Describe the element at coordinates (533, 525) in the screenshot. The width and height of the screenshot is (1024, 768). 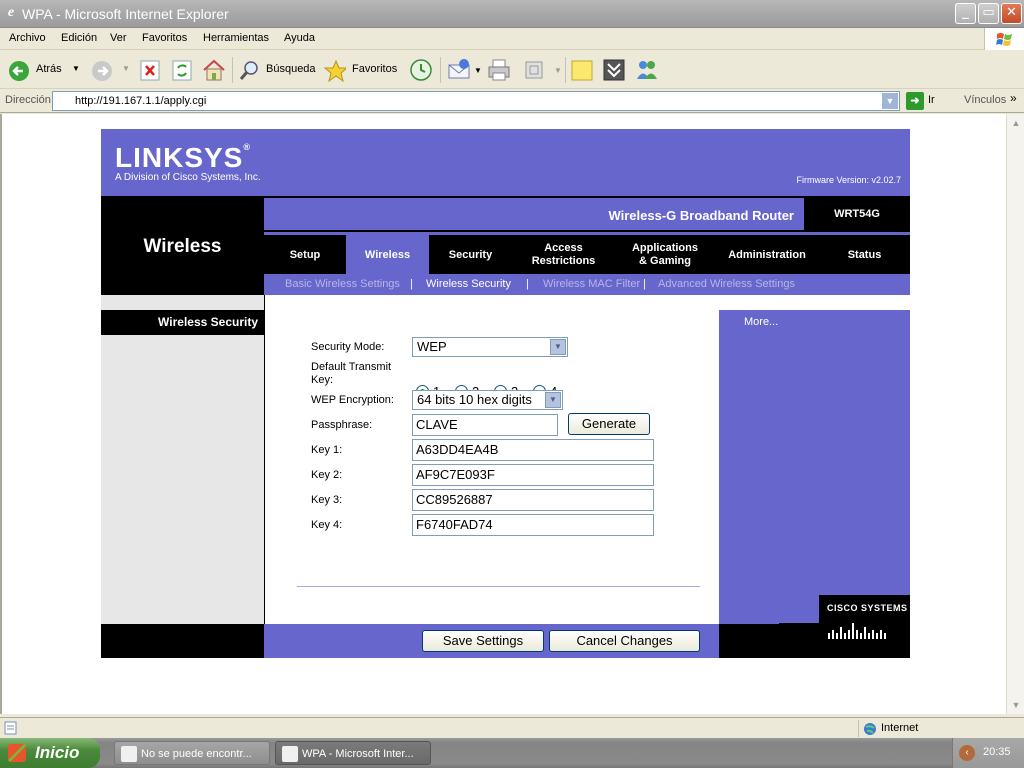
I see `key4-input: F6740FAD74` at that location.